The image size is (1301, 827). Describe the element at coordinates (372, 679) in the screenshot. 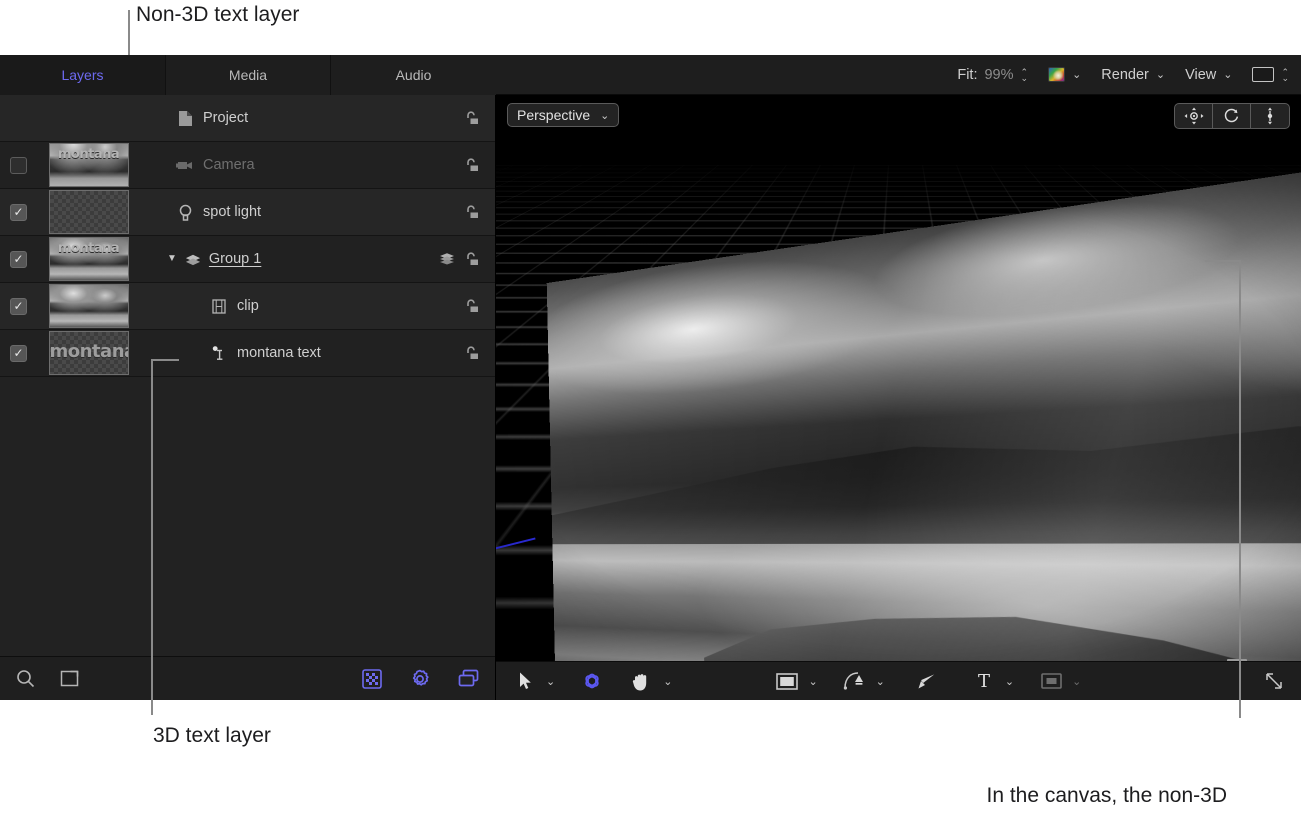

I see `checkerboard-icon` at that location.